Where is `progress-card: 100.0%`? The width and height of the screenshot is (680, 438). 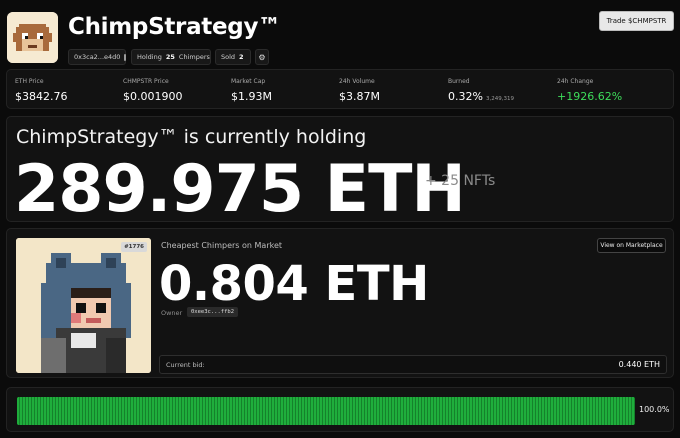
progress-card: 100.0% is located at coordinates (340, 409).